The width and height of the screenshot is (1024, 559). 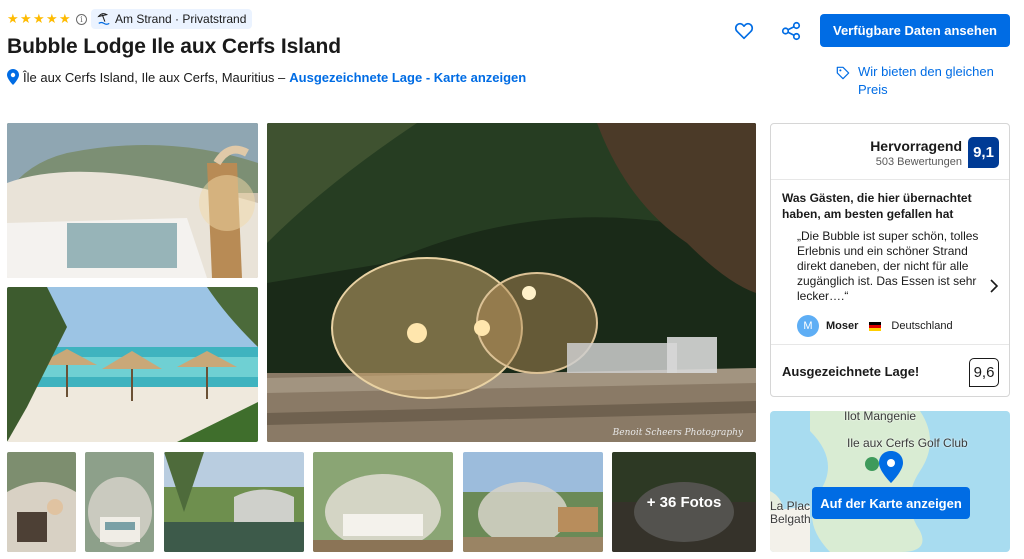 What do you see at coordinates (915, 30) in the screenshot?
I see `view-availability-button: Verfügbare Daten ansehen` at bounding box center [915, 30].